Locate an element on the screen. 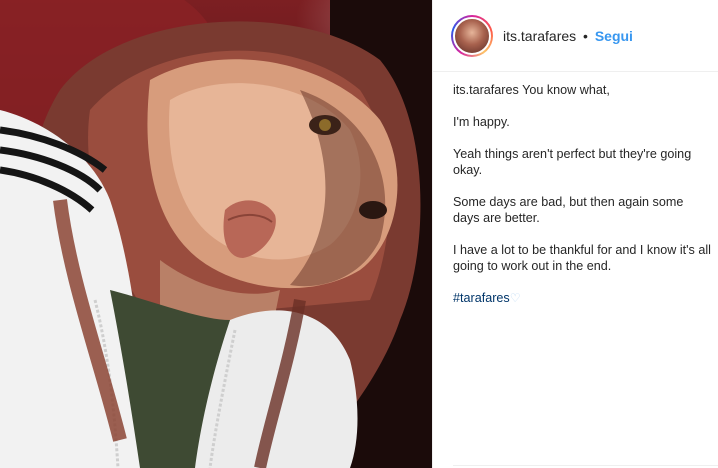  caption-first-line: its.tarafares You know what, is located at coordinates (582, 90).